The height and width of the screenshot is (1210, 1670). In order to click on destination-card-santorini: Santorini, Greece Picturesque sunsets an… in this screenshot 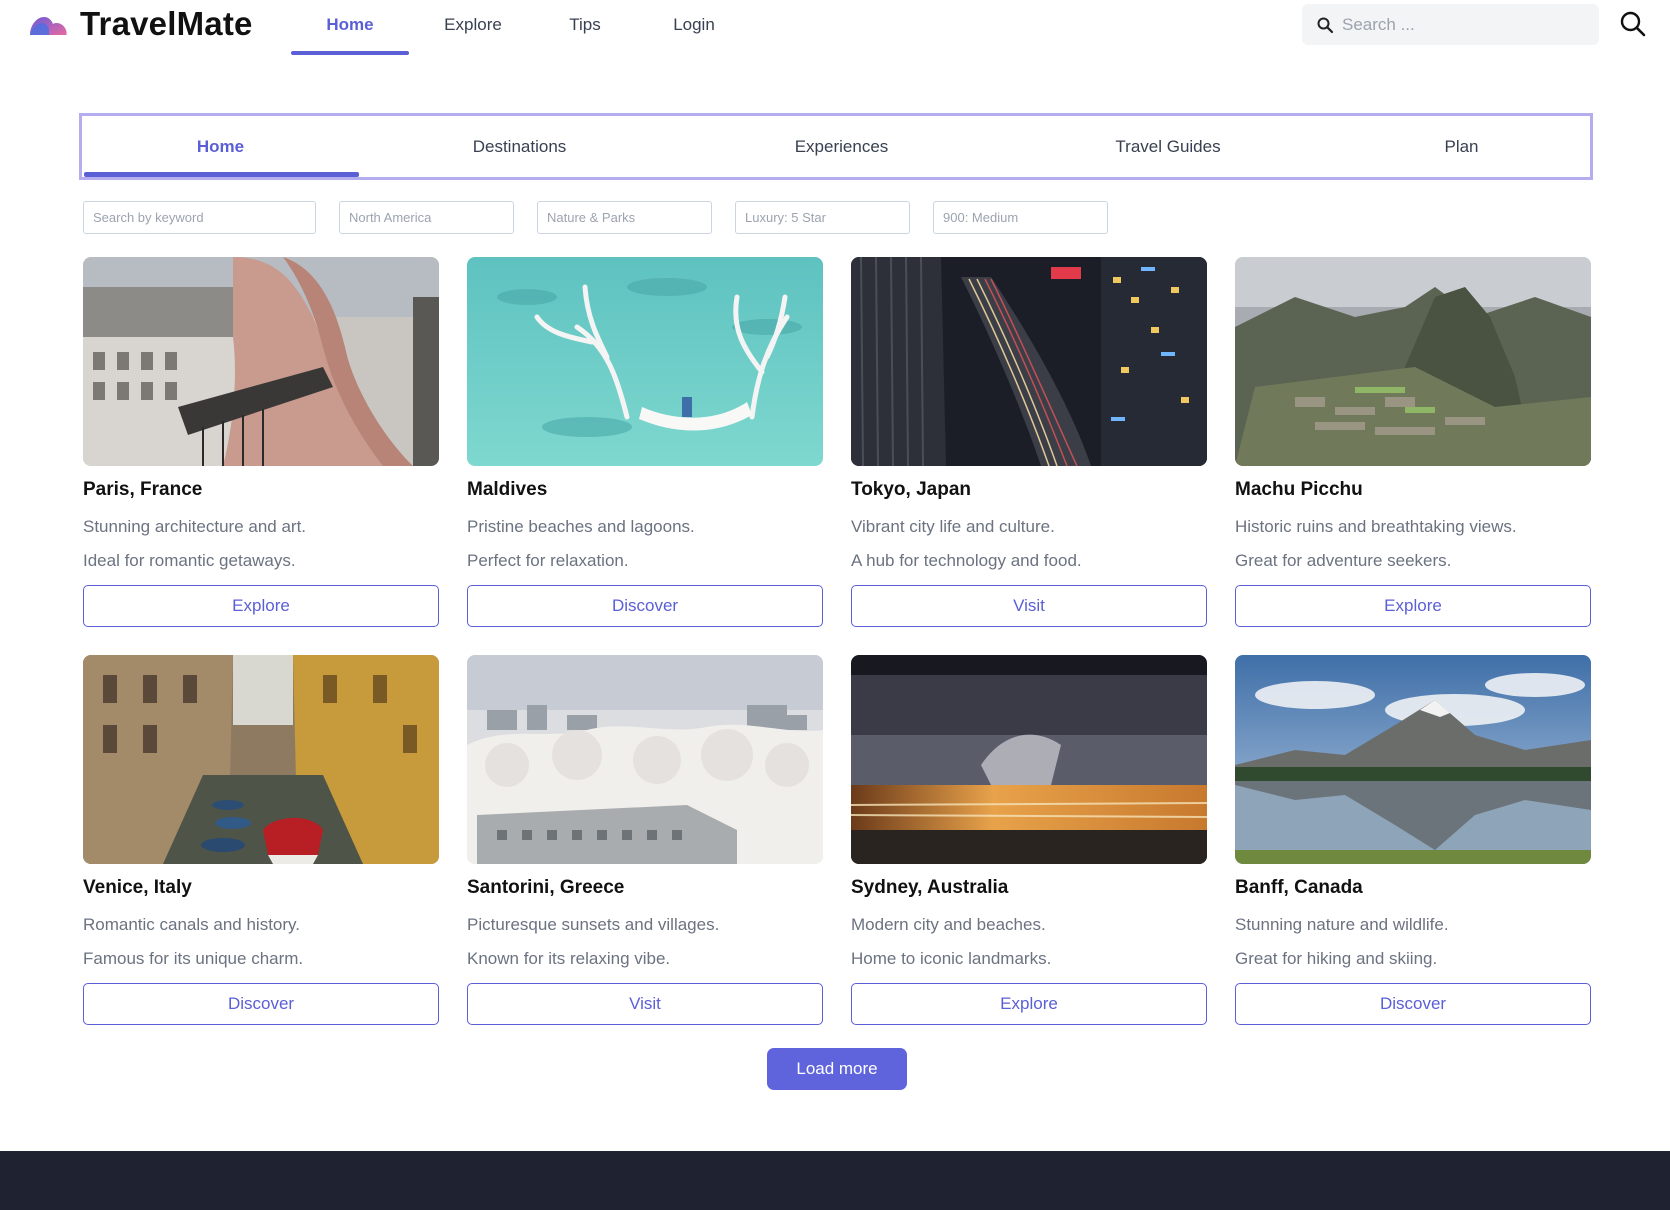, I will do `click(645, 840)`.